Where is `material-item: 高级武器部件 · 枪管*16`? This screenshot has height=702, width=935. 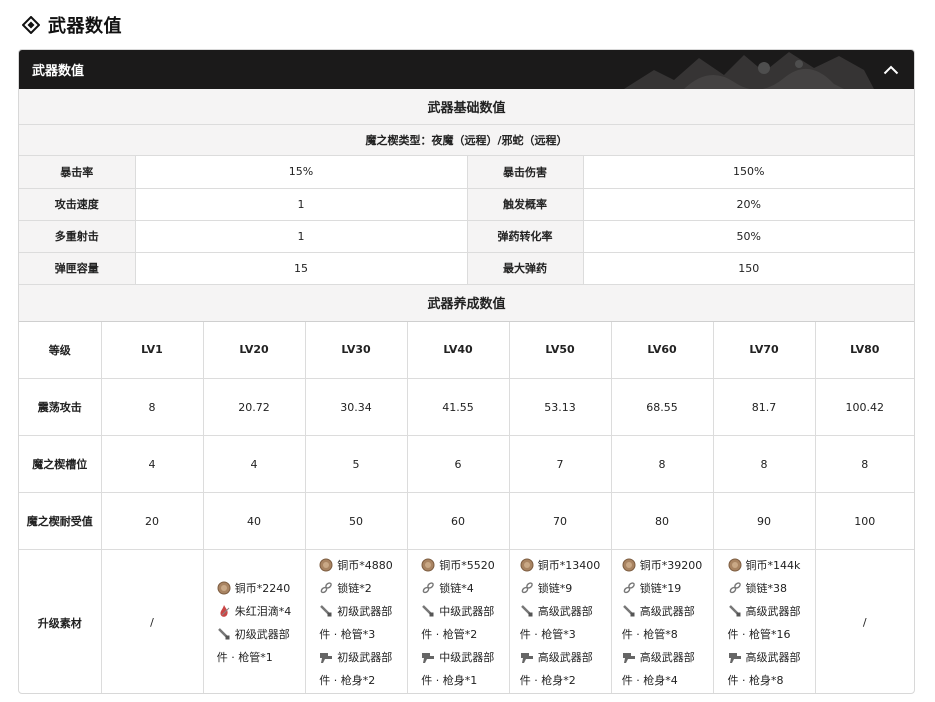
material-item: 高级武器部件 · 枪管*16 is located at coordinates (764, 623).